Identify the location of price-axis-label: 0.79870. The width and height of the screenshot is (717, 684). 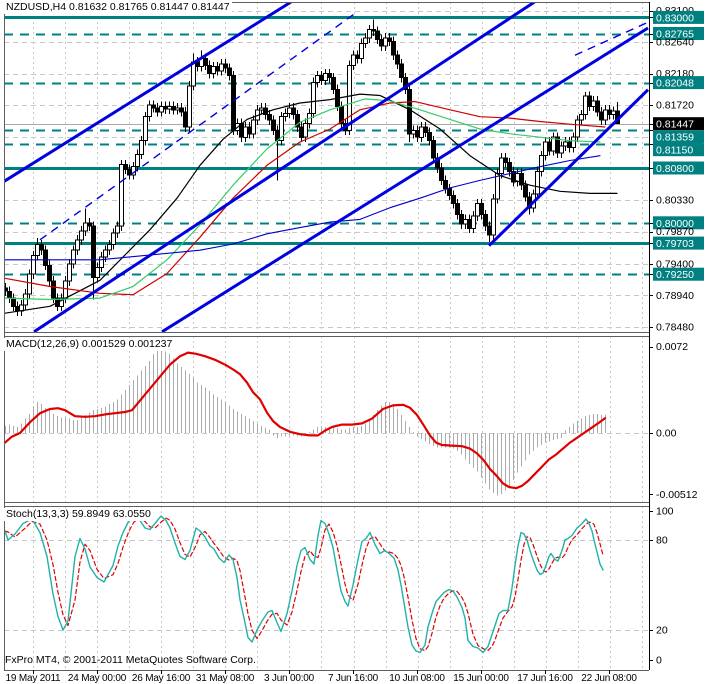
(671, 232).